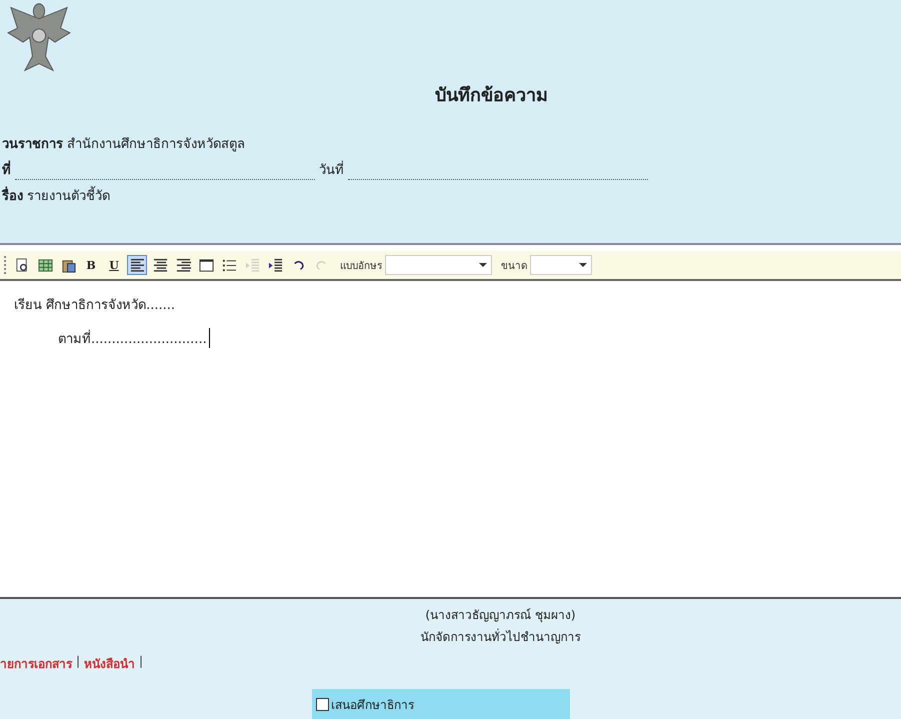 The width and height of the screenshot is (901, 719). What do you see at coordinates (514, 266) in the screenshot?
I see `size-label: ขนาด` at bounding box center [514, 266].